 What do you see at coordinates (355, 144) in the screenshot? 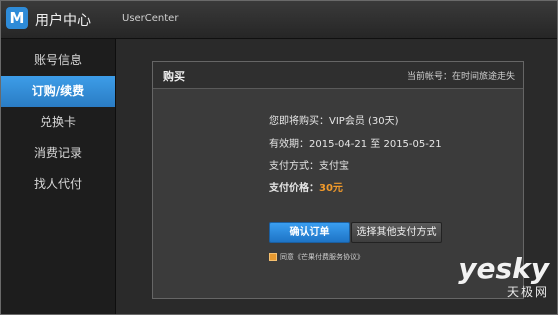
I see `validity-text: 有效期：2015-04-21 至 2015-05-21` at bounding box center [355, 144].